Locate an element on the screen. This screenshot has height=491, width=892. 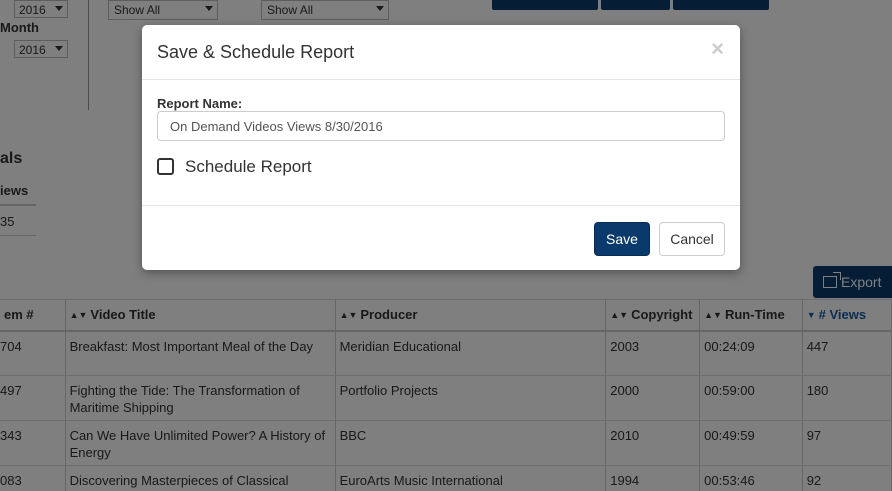
modal-header: Save & Schedule Report × is located at coordinates (441, 52).